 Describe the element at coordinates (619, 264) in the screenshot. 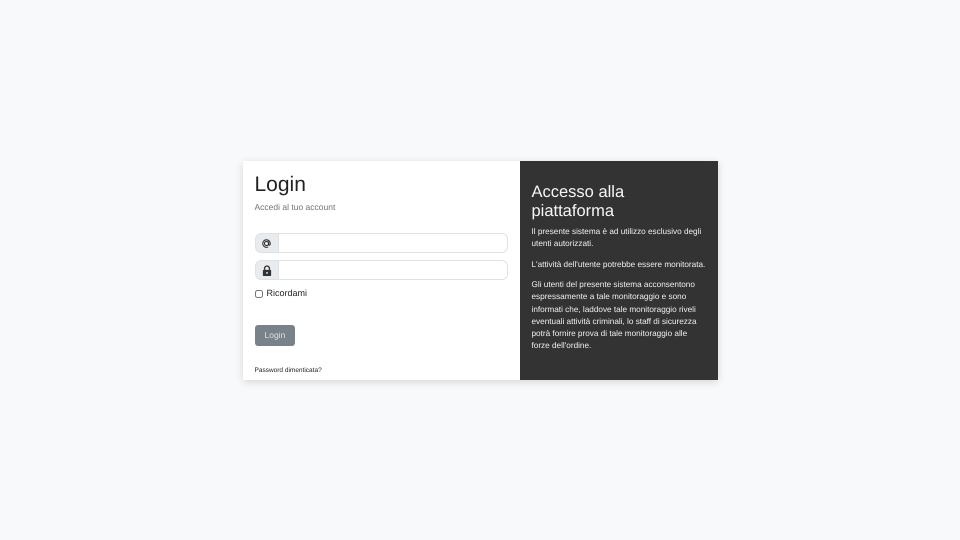

I see `info-paragraph: L'attività dell'utente potrebbe essere monitorata.` at that location.